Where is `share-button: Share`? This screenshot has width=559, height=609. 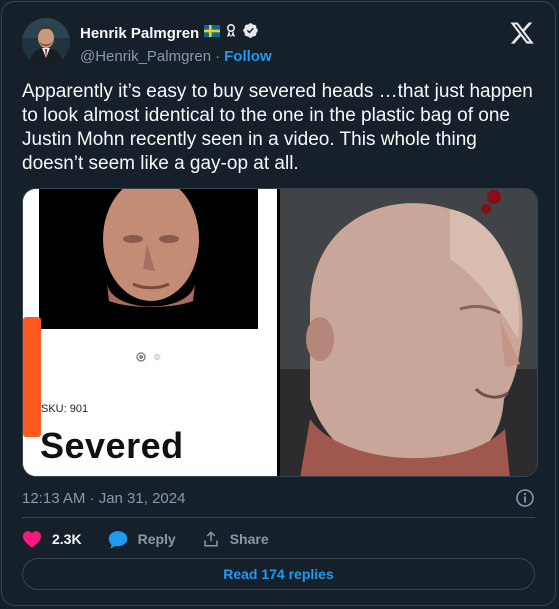
share-button: Share is located at coordinates (235, 539).